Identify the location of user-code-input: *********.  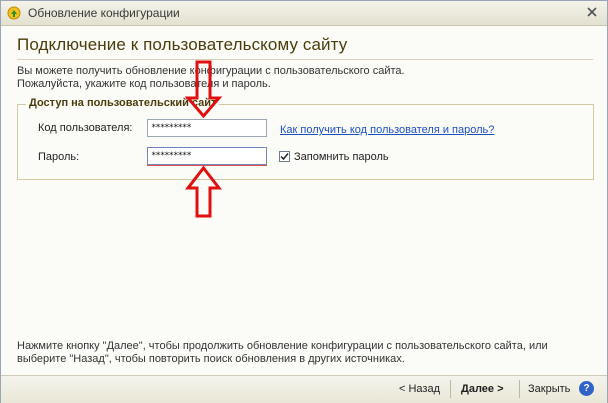
(207, 128).